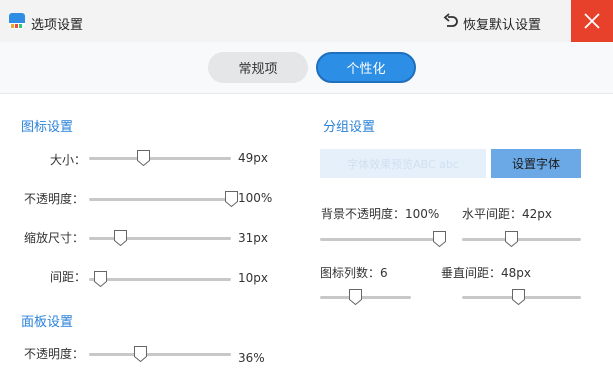 The image size is (613, 373). What do you see at coordinates (486, 273) in the screenshot?
I see `v-spacing-label: 垂直间距：48px` at bounding box center [486, 273].